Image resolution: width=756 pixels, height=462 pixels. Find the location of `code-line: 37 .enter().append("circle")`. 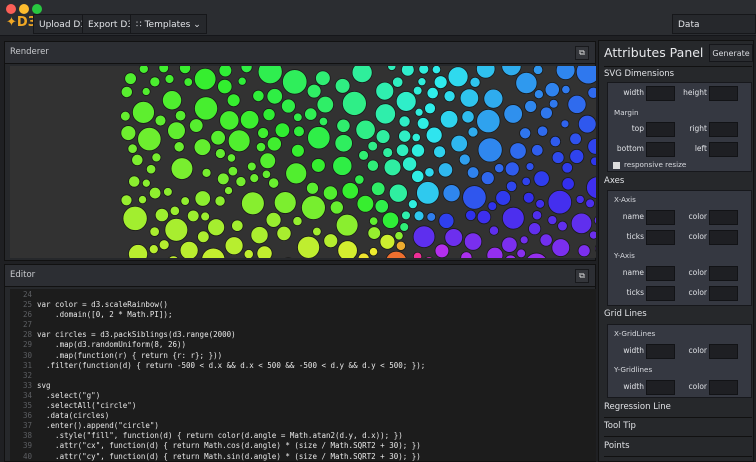

code-line: 37 .enter().append("circle") is located at coordinates (303, 426).